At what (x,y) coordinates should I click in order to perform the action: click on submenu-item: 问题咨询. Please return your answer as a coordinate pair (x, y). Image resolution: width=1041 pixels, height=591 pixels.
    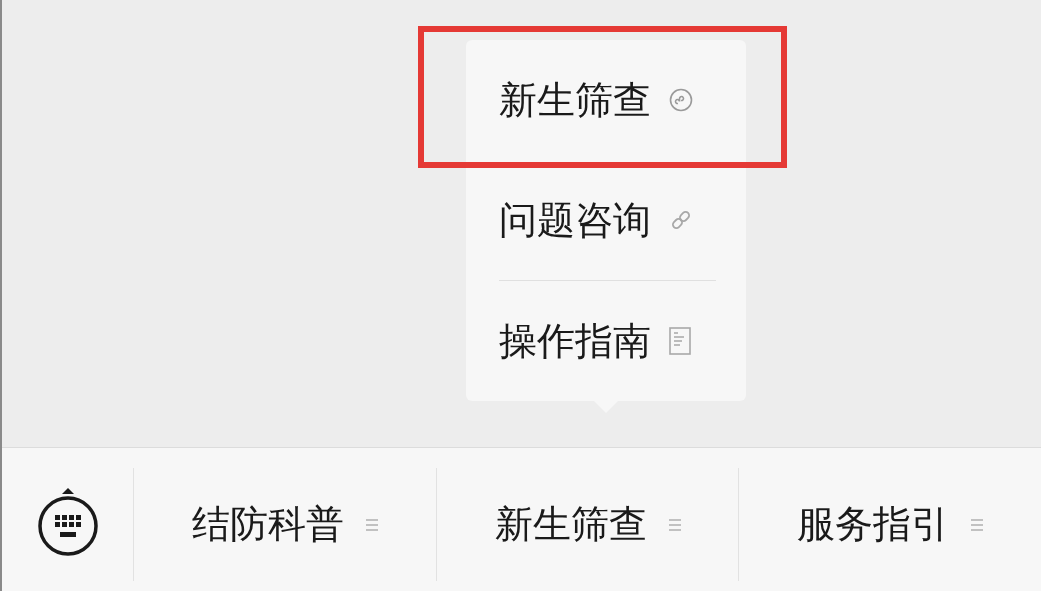
    Looking at the image, I should click on (606, 220).